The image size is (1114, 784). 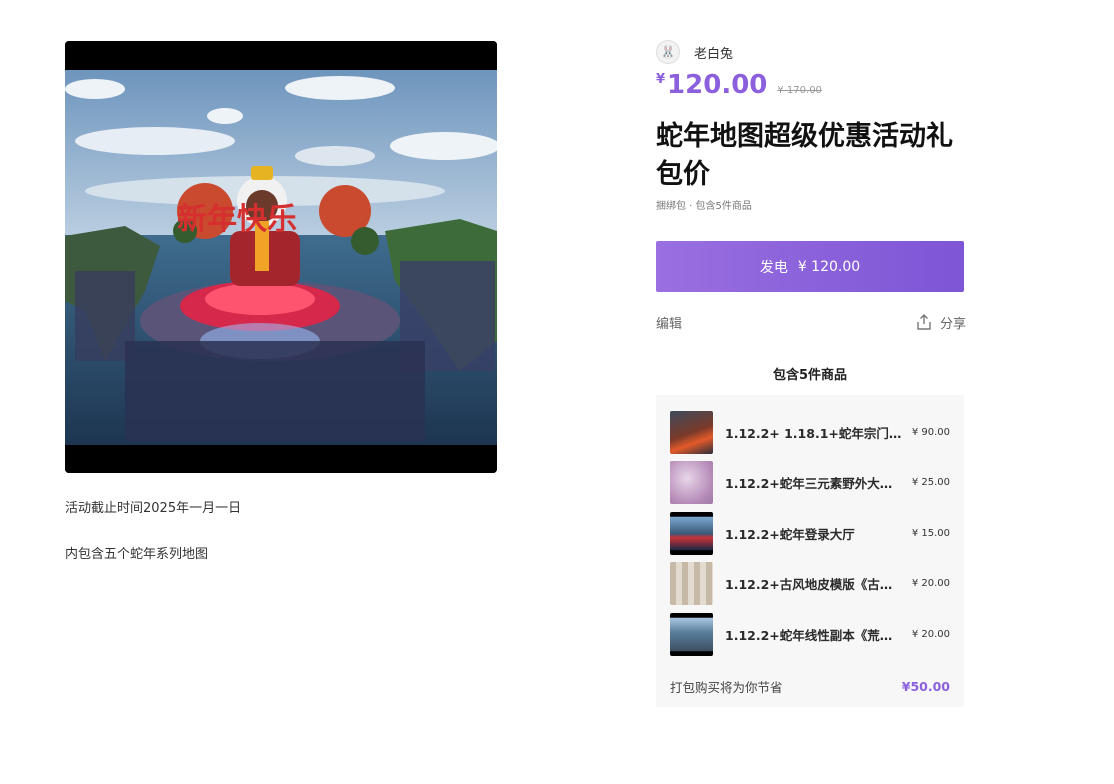 I want to click on item-price: ¥ 25.00, so click(x=930, y=483).